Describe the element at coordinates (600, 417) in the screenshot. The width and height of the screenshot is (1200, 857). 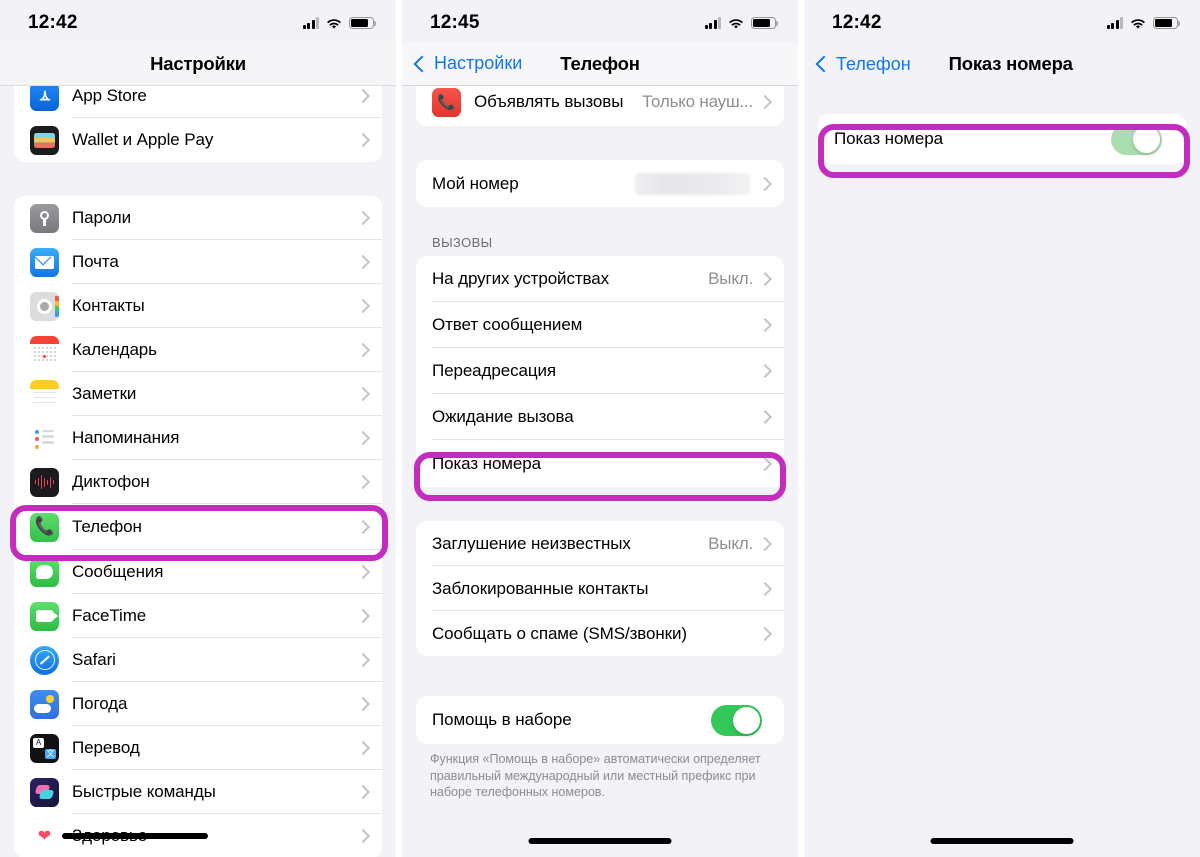
I see `list-item-call-waiting: Ожидание вызова` at that location.